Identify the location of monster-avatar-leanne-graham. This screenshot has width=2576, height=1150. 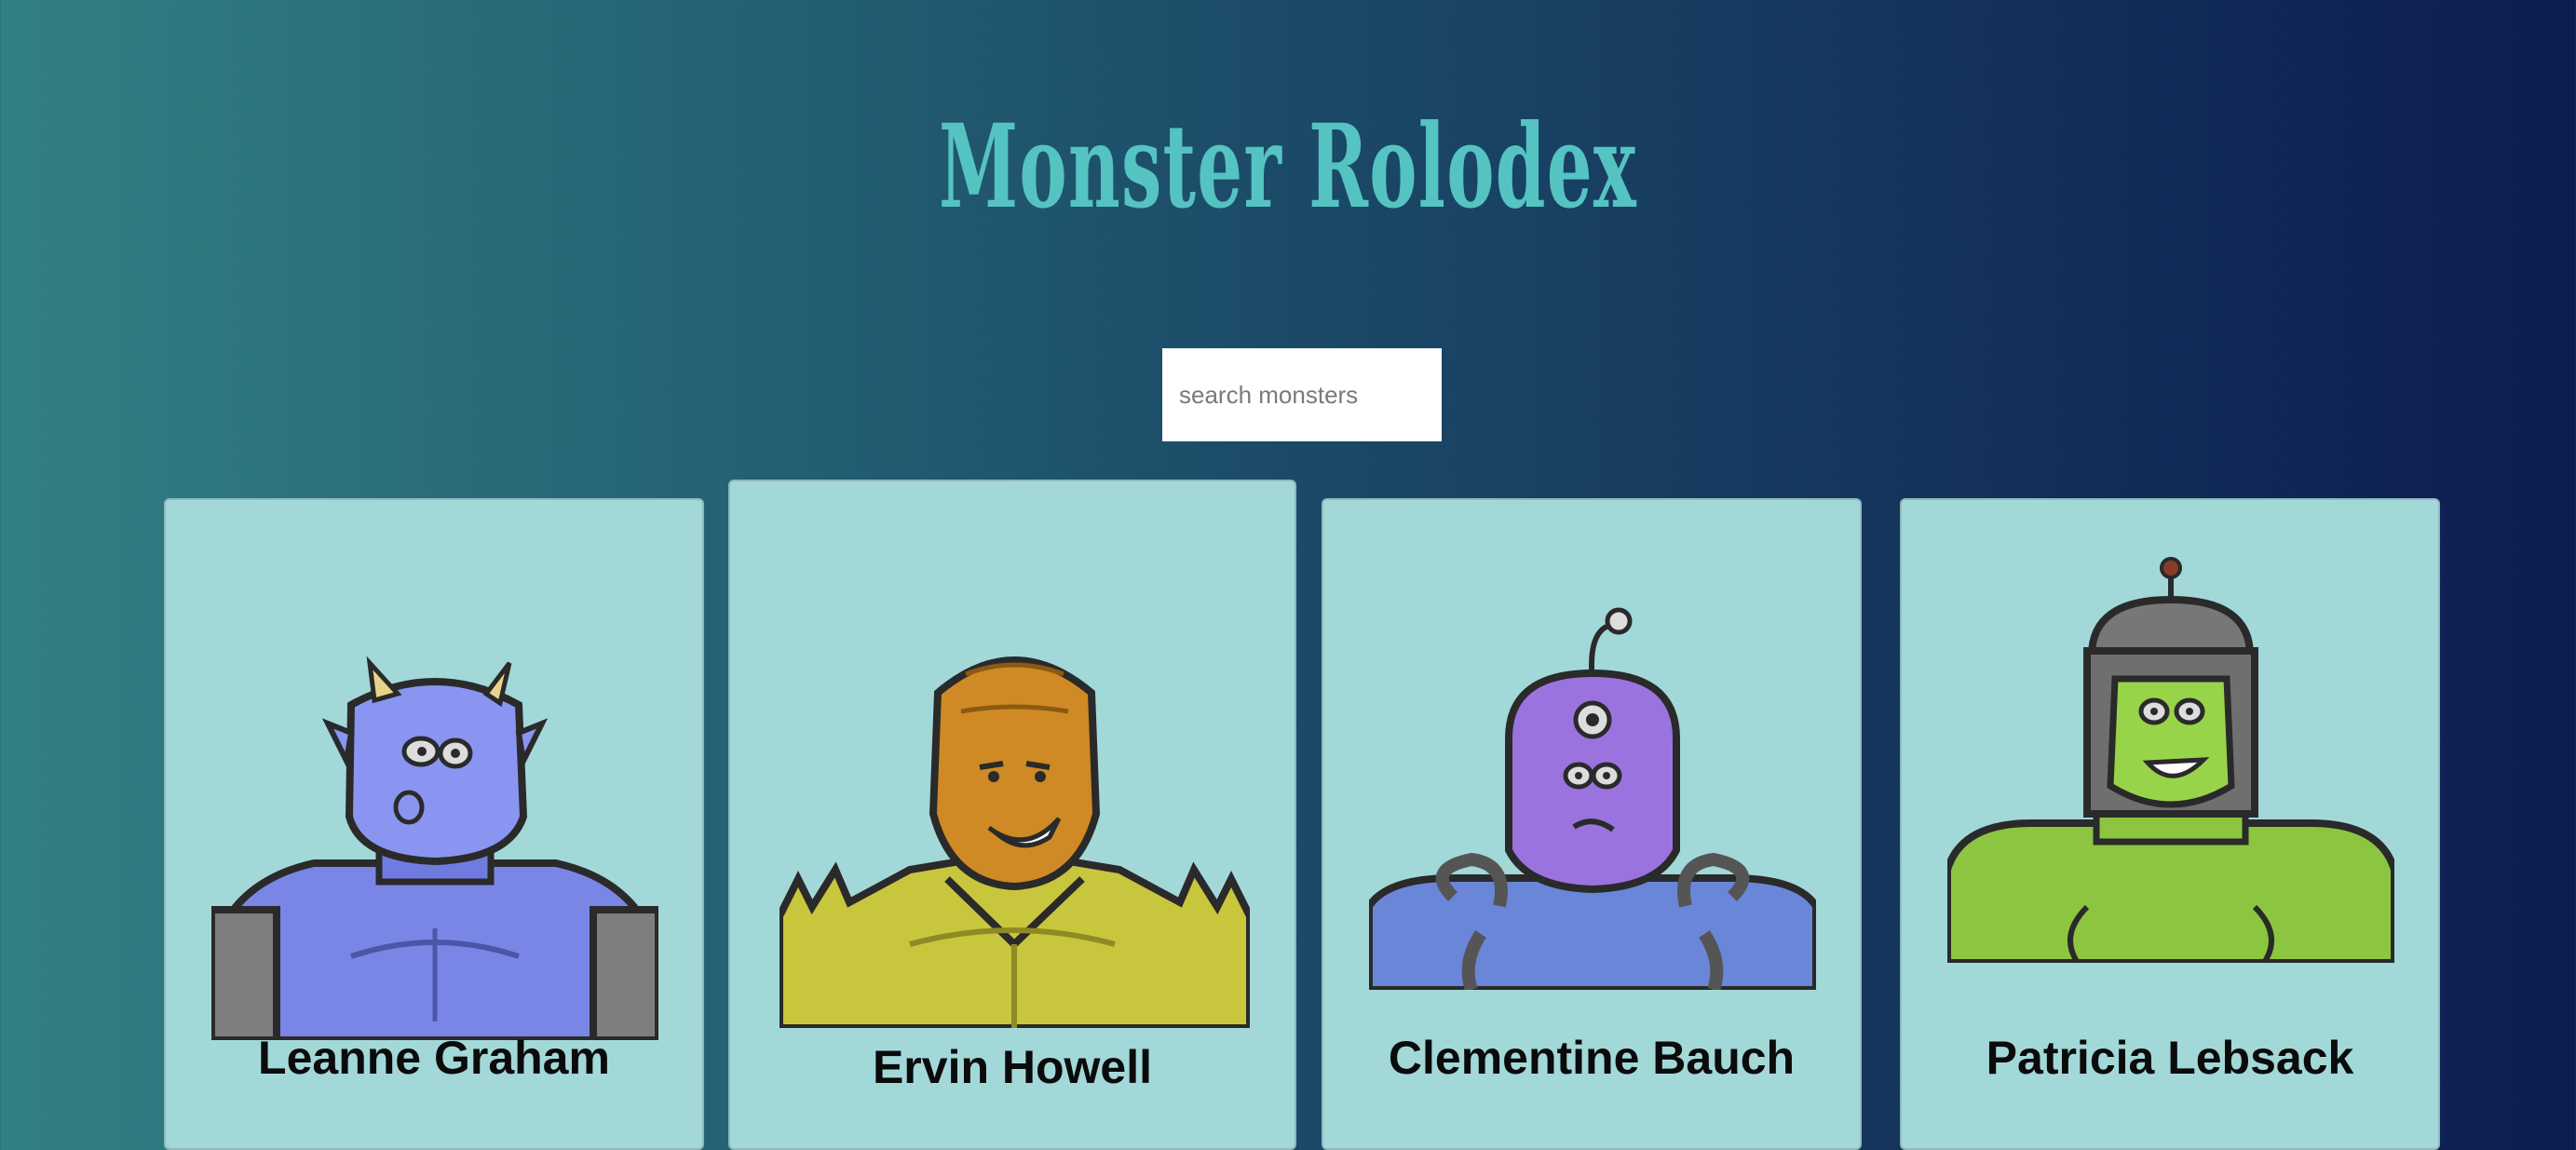
(434, 848).